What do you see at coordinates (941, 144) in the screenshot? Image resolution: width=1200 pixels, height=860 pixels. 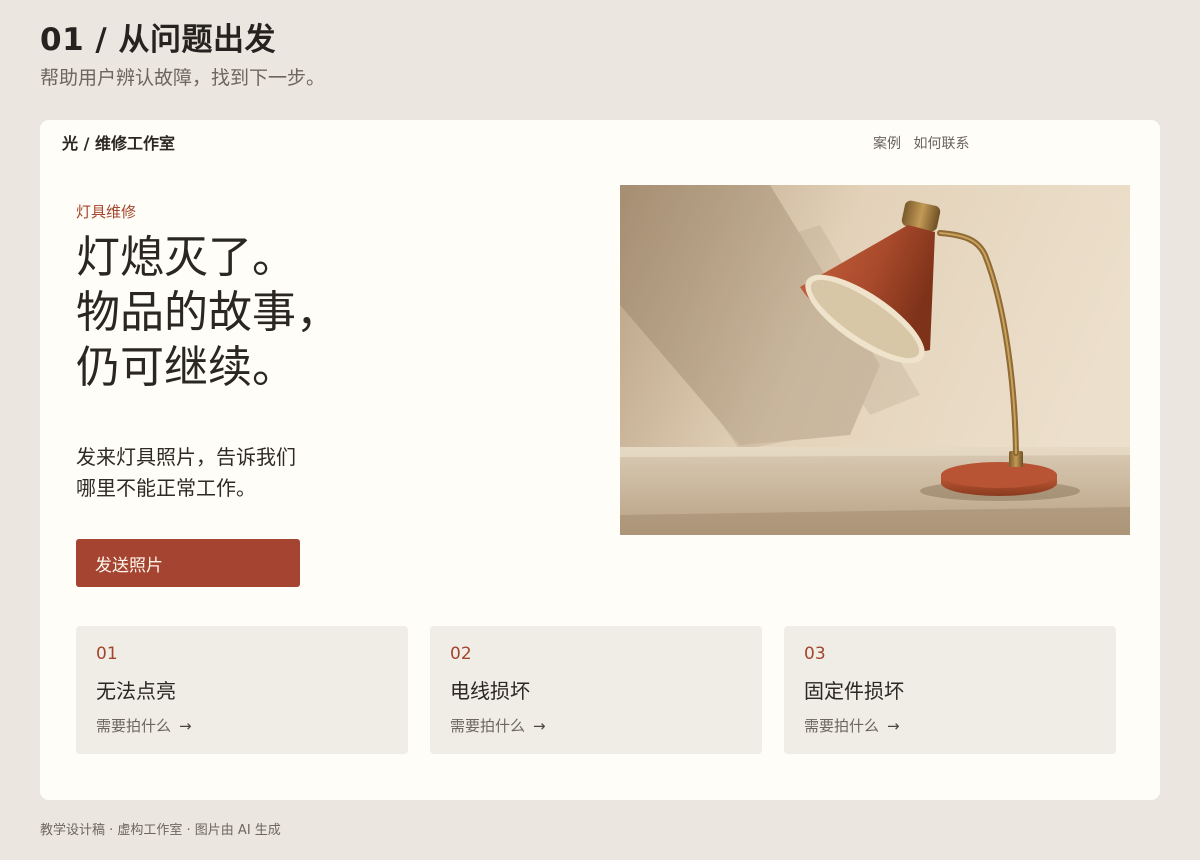 I see `nav-link-contact: 如何联系` at bounding box center [941, 144].